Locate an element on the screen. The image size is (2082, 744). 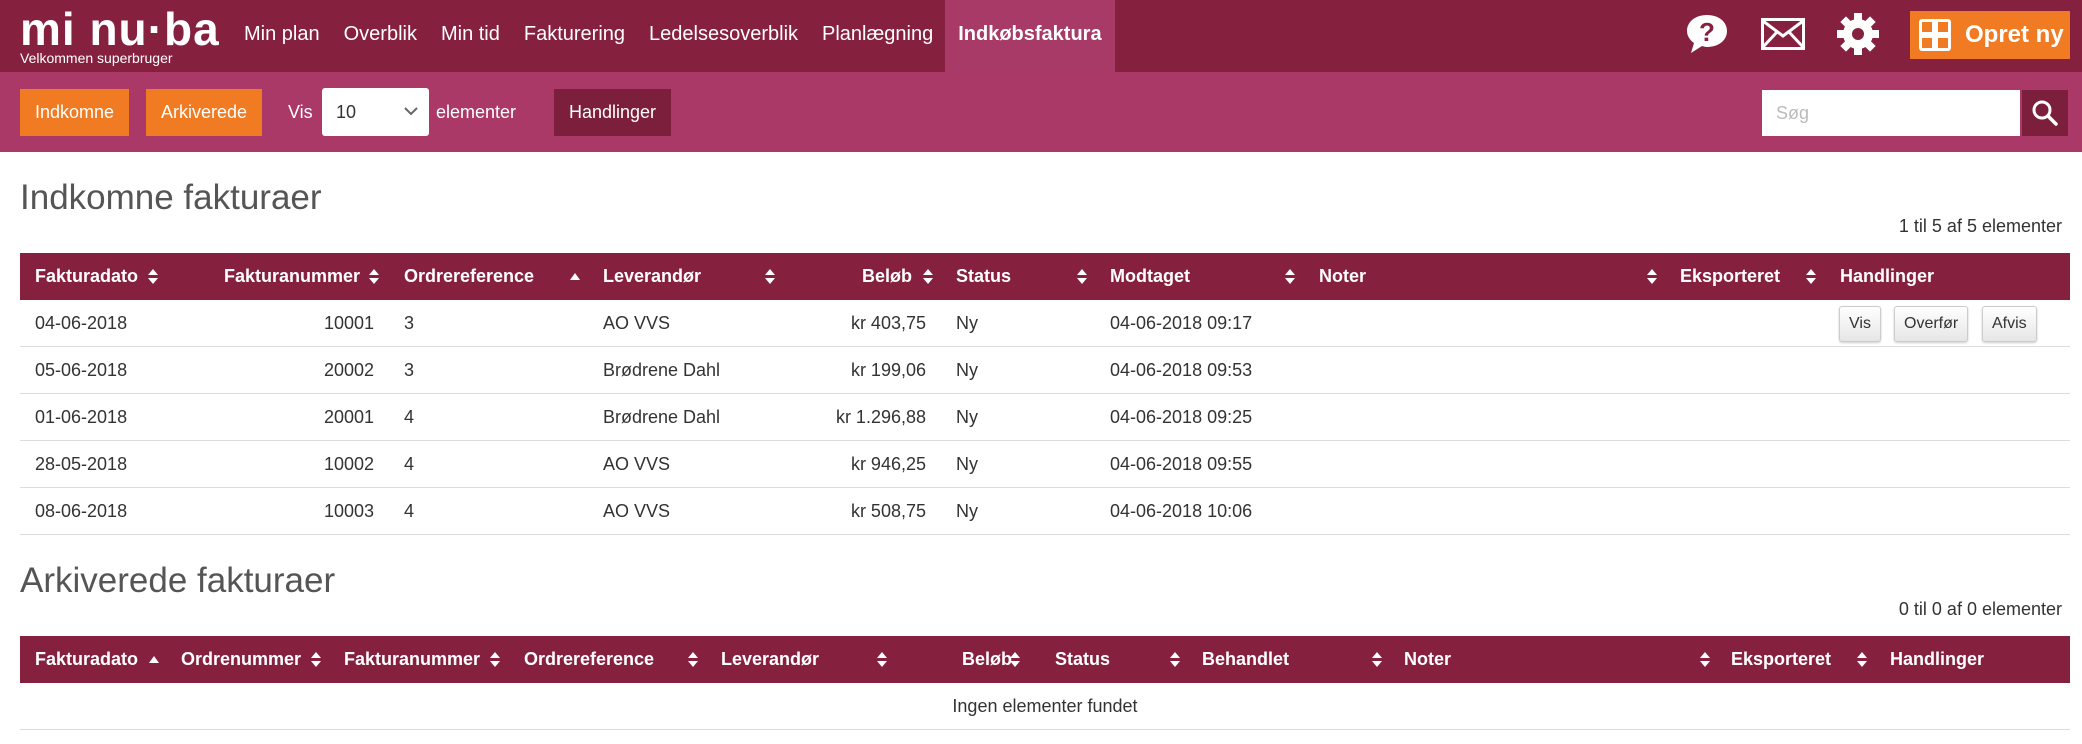
help-icon: ? is located at coordinates (1707, 34).